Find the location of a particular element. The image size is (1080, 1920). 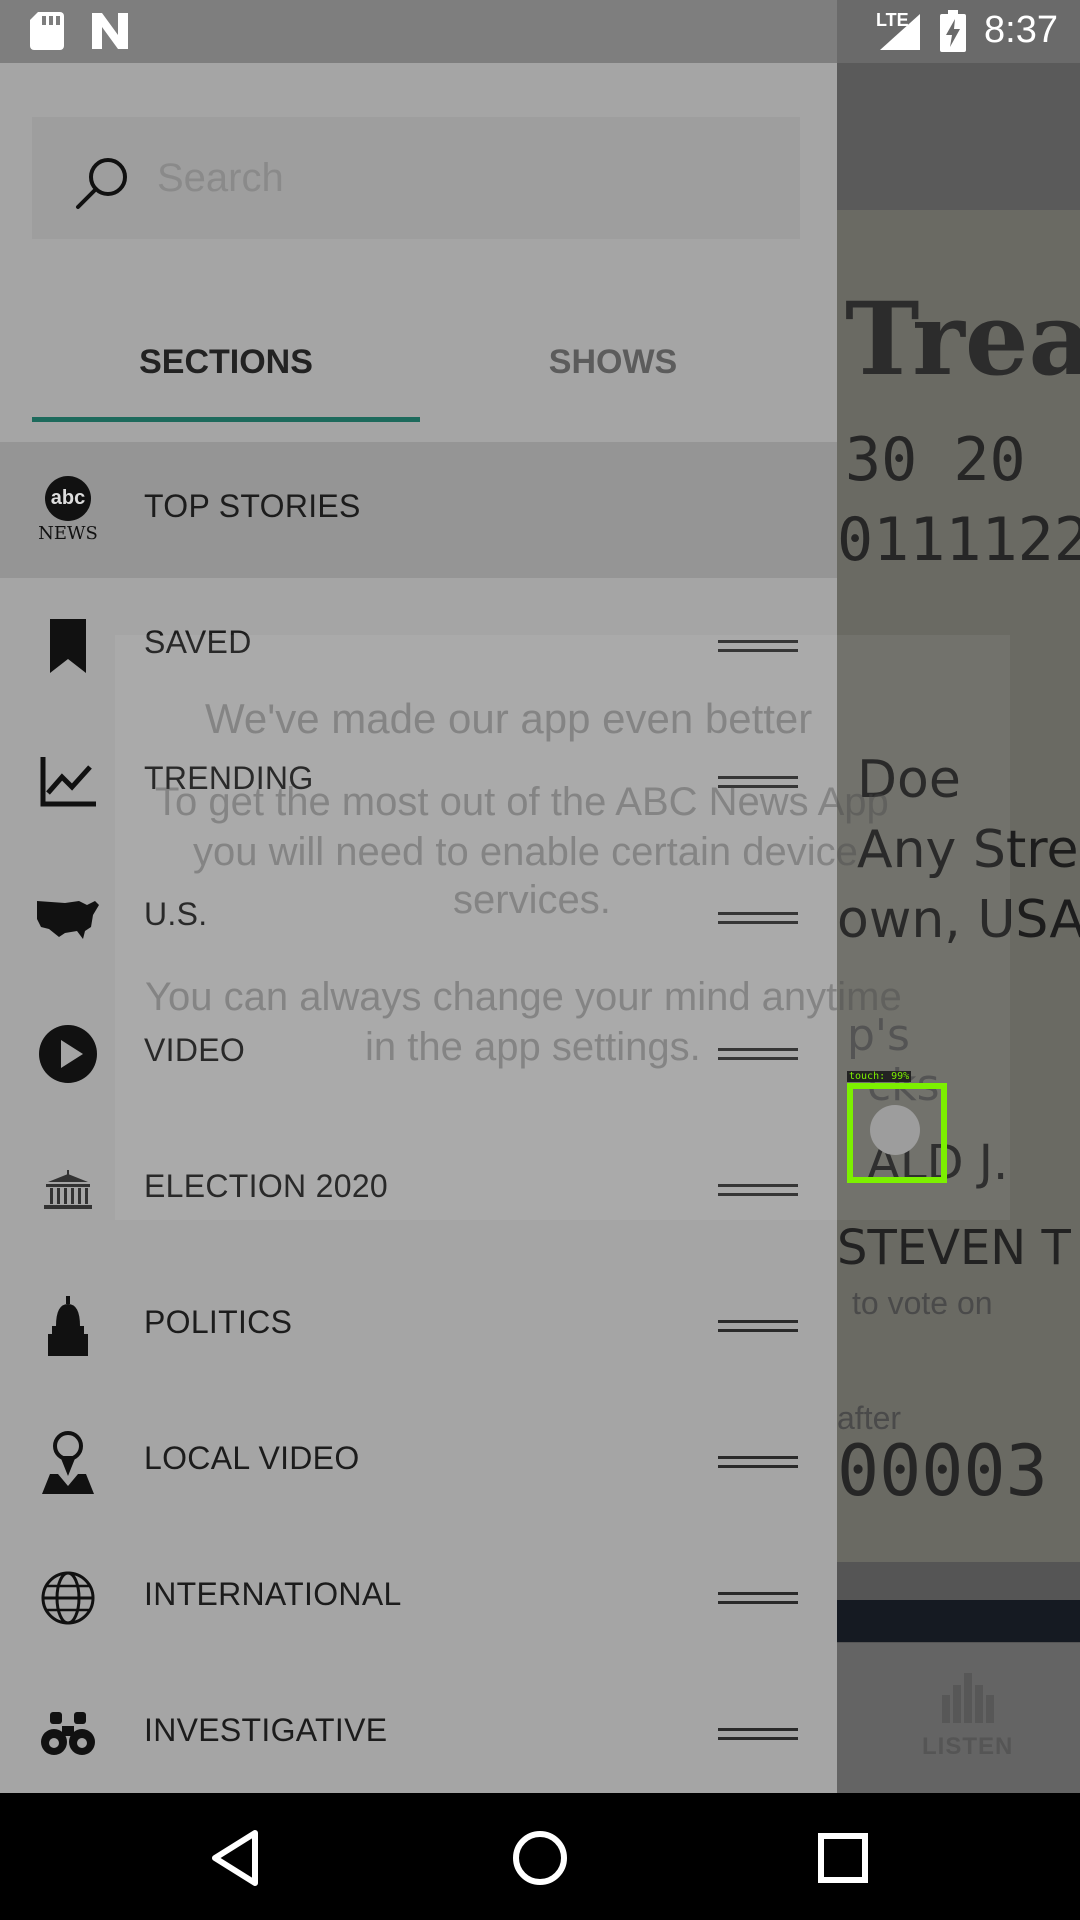

sidebar-item-local-video: LOCAL VIDEO is located at coordinates (418, 1462).